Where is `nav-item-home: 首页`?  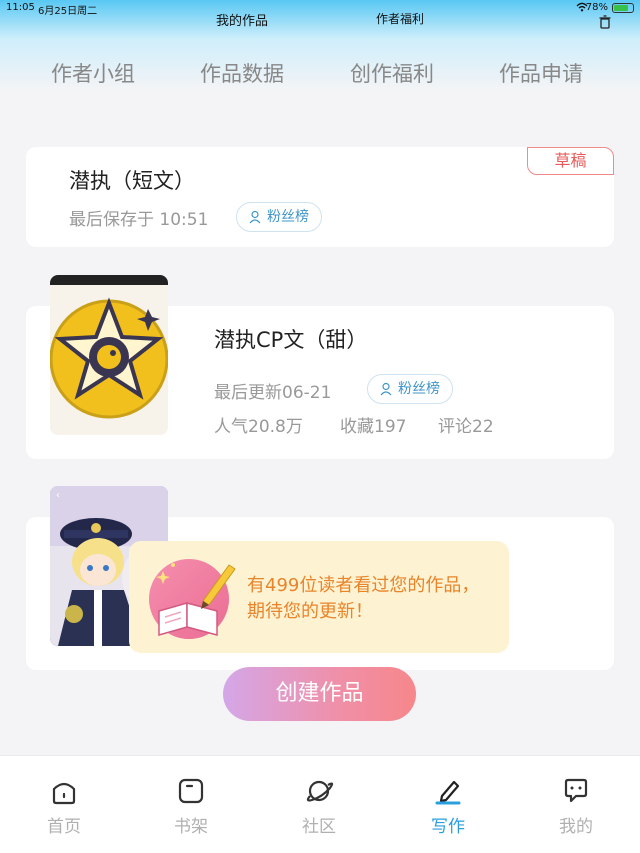
nav-item-home: 首页 is located at coordinates (64, 806).